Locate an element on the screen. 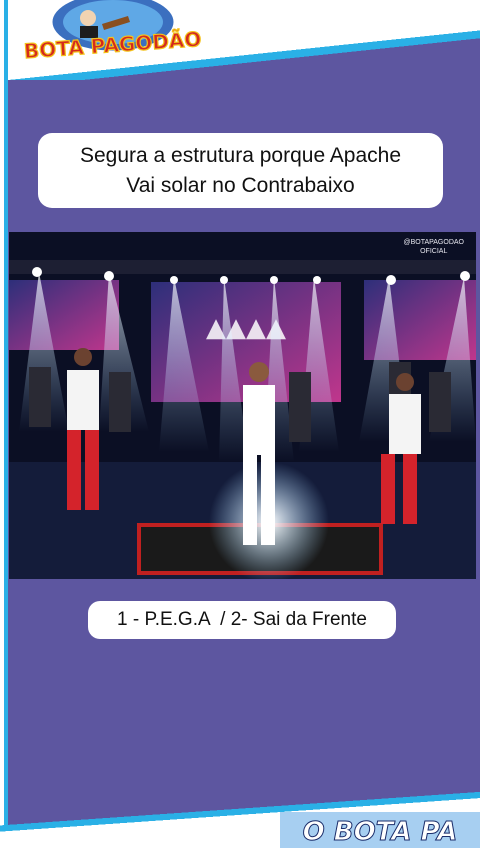 Image resolution: width=480 pixels, height=854 pixels. songs-text: 1 - P.E.G.A / 2- Sai da Frente is located at coordinates (242, 619).